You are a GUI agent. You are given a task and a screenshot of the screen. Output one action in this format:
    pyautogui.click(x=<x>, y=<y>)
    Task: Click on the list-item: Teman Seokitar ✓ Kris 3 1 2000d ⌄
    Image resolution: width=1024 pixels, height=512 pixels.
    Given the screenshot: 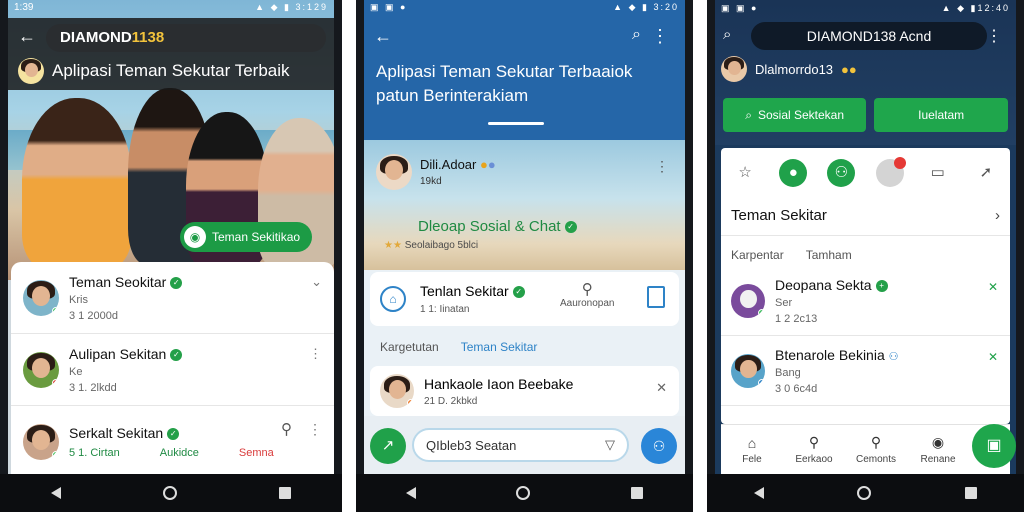 What is the action you would take?
    pyautogui.click(x=172, y=298)
    